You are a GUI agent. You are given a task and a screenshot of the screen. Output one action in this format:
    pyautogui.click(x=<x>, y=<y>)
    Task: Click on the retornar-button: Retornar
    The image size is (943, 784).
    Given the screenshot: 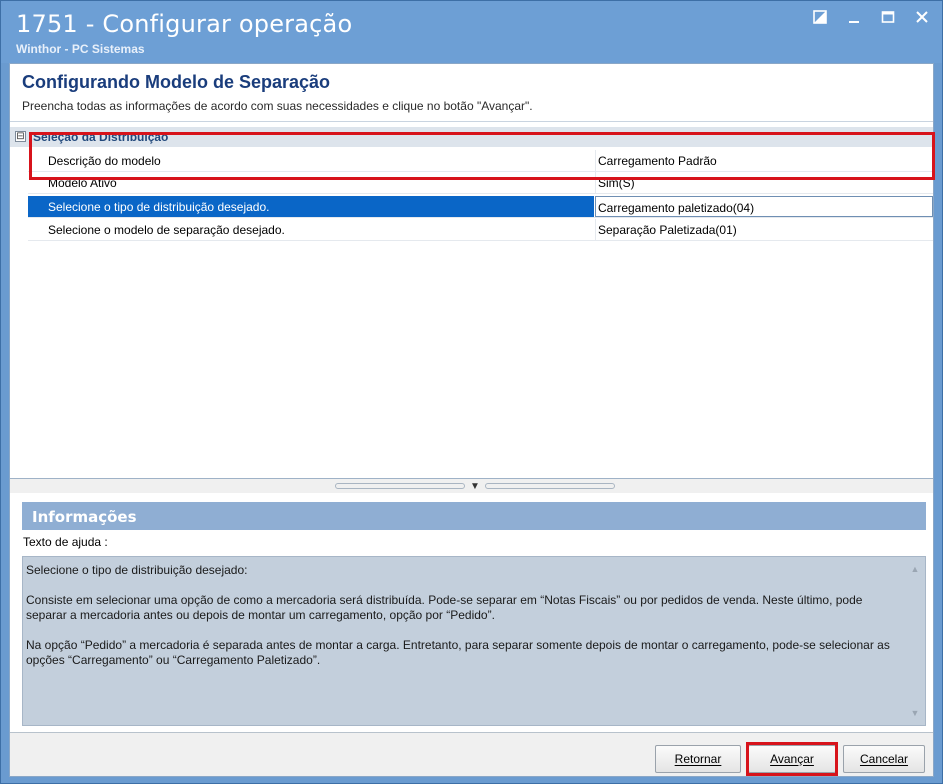 What is the action you would take?
    pyautogui.click(x=698, y=759)
    